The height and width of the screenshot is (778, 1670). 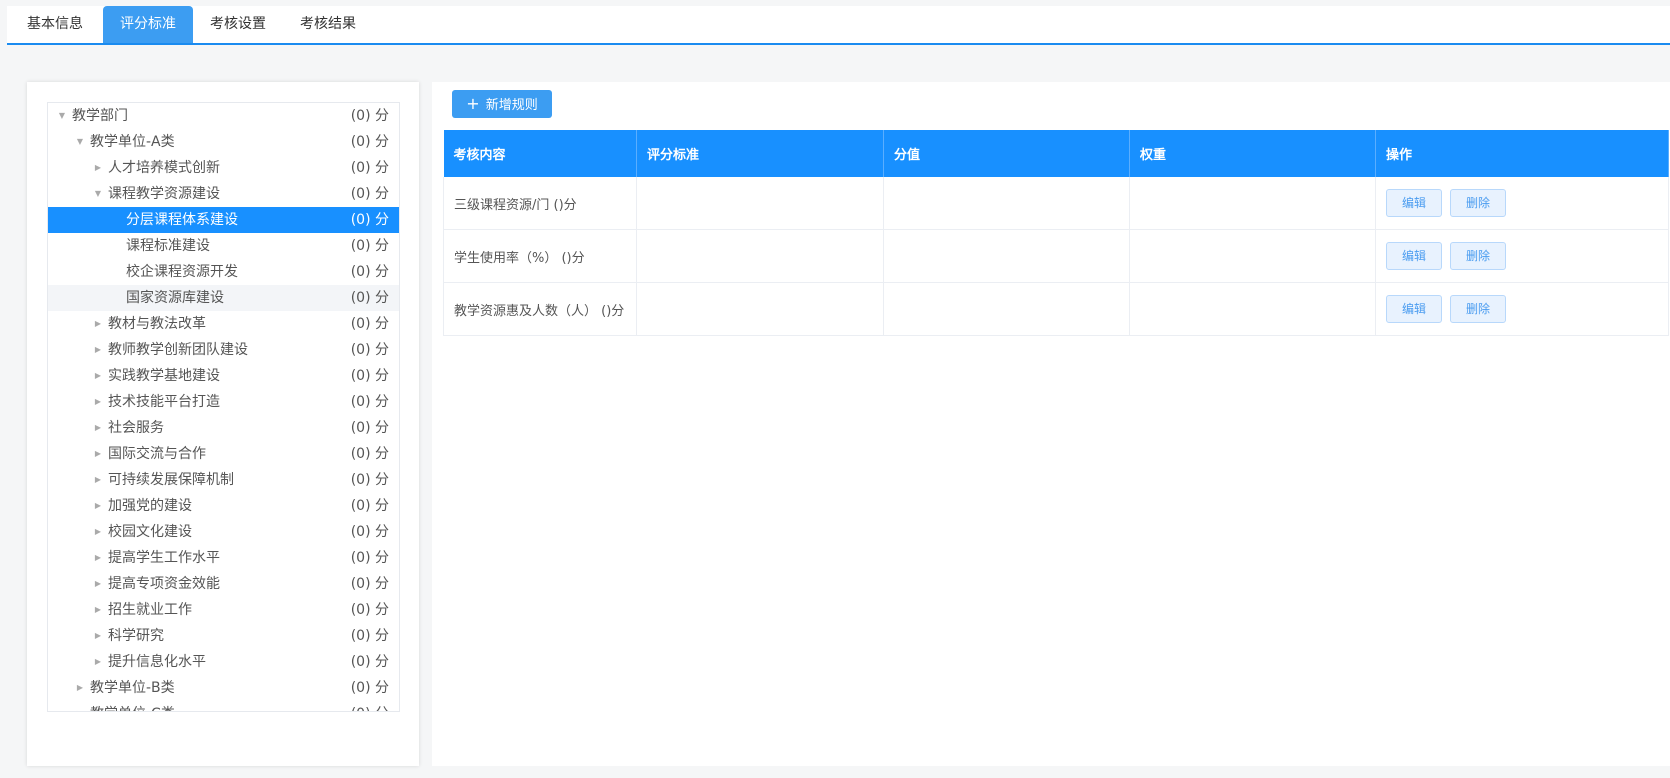 I want to click on tree-node: ▶ 技术技能平台打造 (0) 分, so click(x=223, y=402).